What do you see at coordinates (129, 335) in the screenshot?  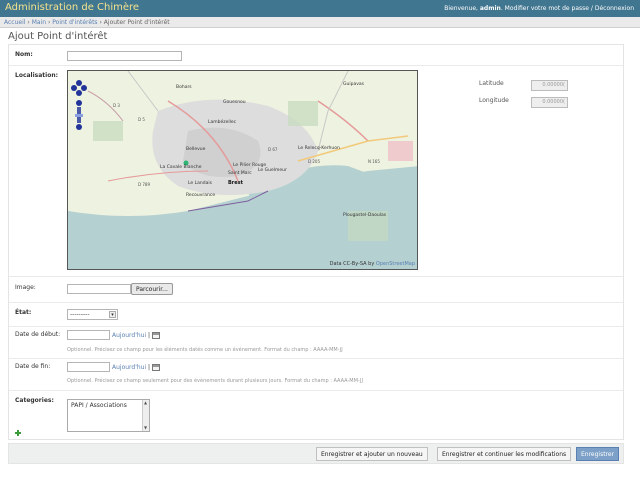 I see `start-date-today-link: Aujourd'hui` at bounding box center [129, 335].